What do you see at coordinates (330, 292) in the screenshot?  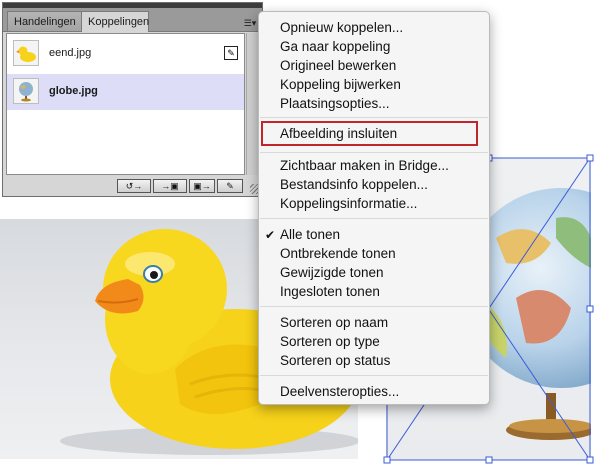 I see `menu-item-ingesloten-tonen: Ingesloten tonen` at bounding box center [330, 292].